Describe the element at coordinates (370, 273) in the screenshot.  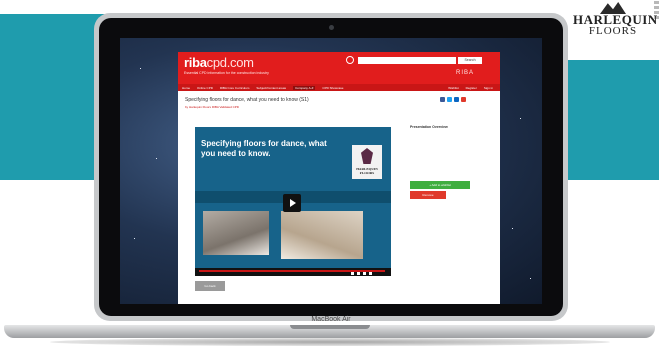
I see `fullscreen-icon` at that location.